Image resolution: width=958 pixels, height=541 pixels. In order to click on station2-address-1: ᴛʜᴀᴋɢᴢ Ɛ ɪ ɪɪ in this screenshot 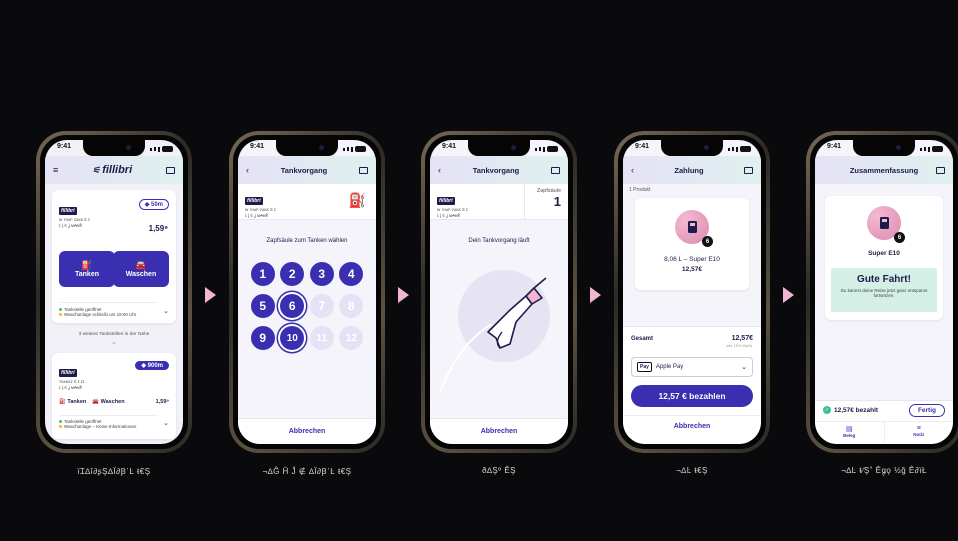, I will do `click(72, 381)`.